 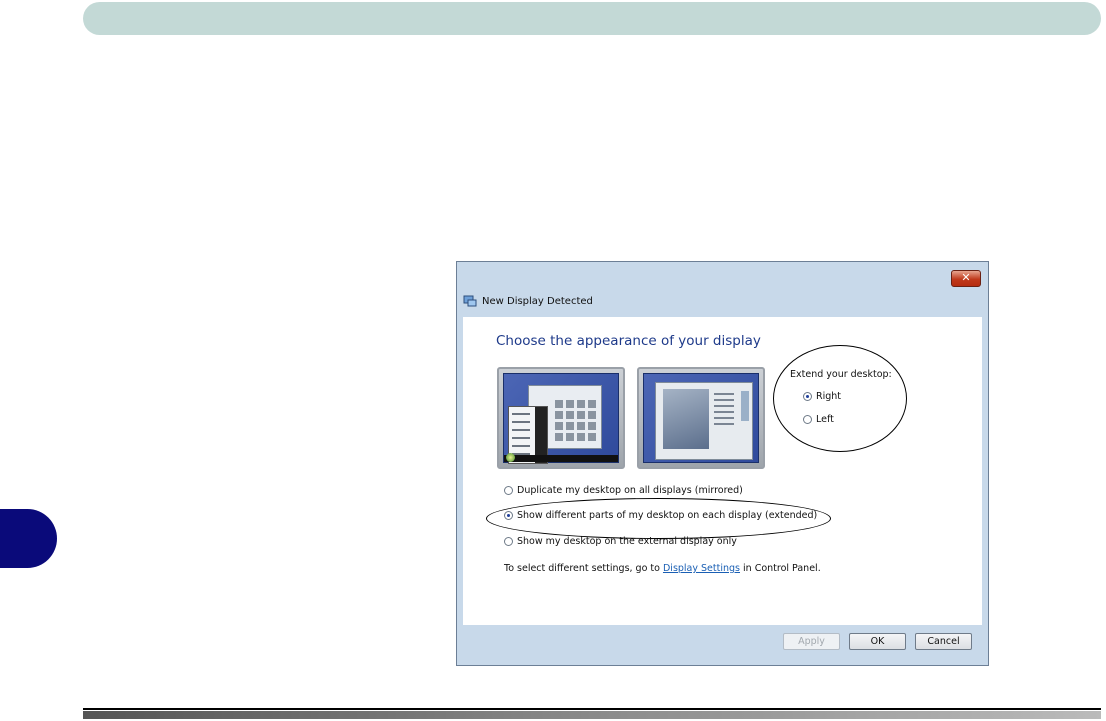 What do you see at coordinates (561, 458) in the screenshot?
I see `preview-taskbar` at bounding box center [561, 458].